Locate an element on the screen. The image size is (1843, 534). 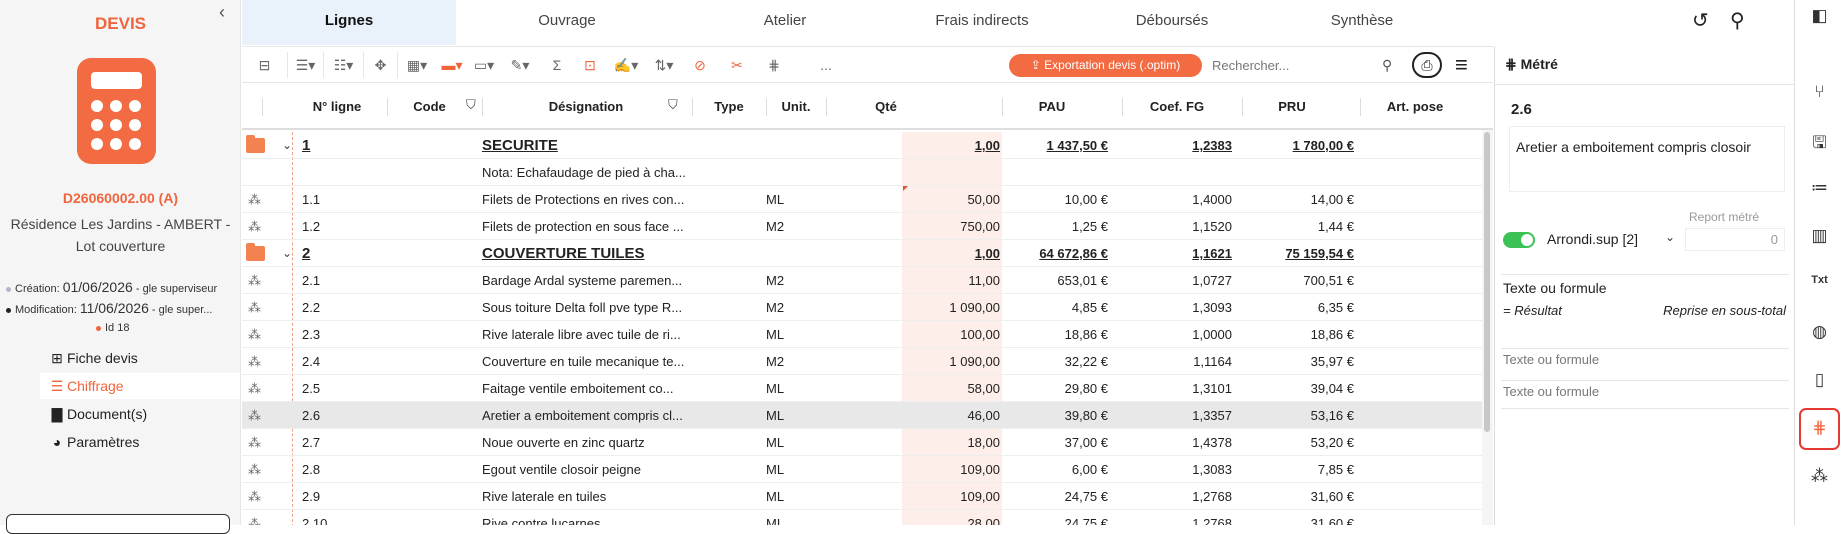
cell-coef: 1,1520 is located at coordinates (1177, 226).